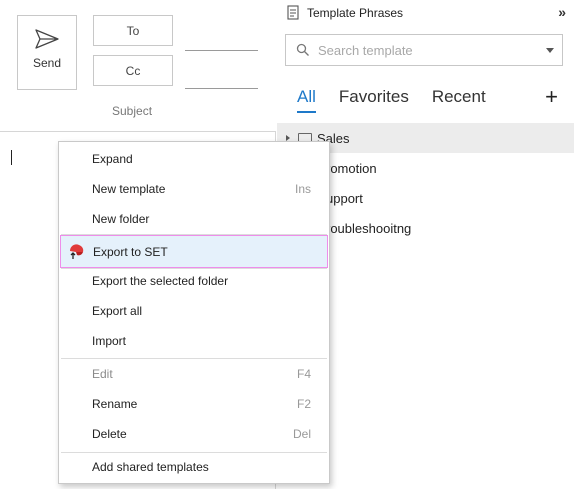 This screenshot has height=489, width=574. Describe the element at coordinates (221, 88) in the screenshot. I see `cc-field` at that location.